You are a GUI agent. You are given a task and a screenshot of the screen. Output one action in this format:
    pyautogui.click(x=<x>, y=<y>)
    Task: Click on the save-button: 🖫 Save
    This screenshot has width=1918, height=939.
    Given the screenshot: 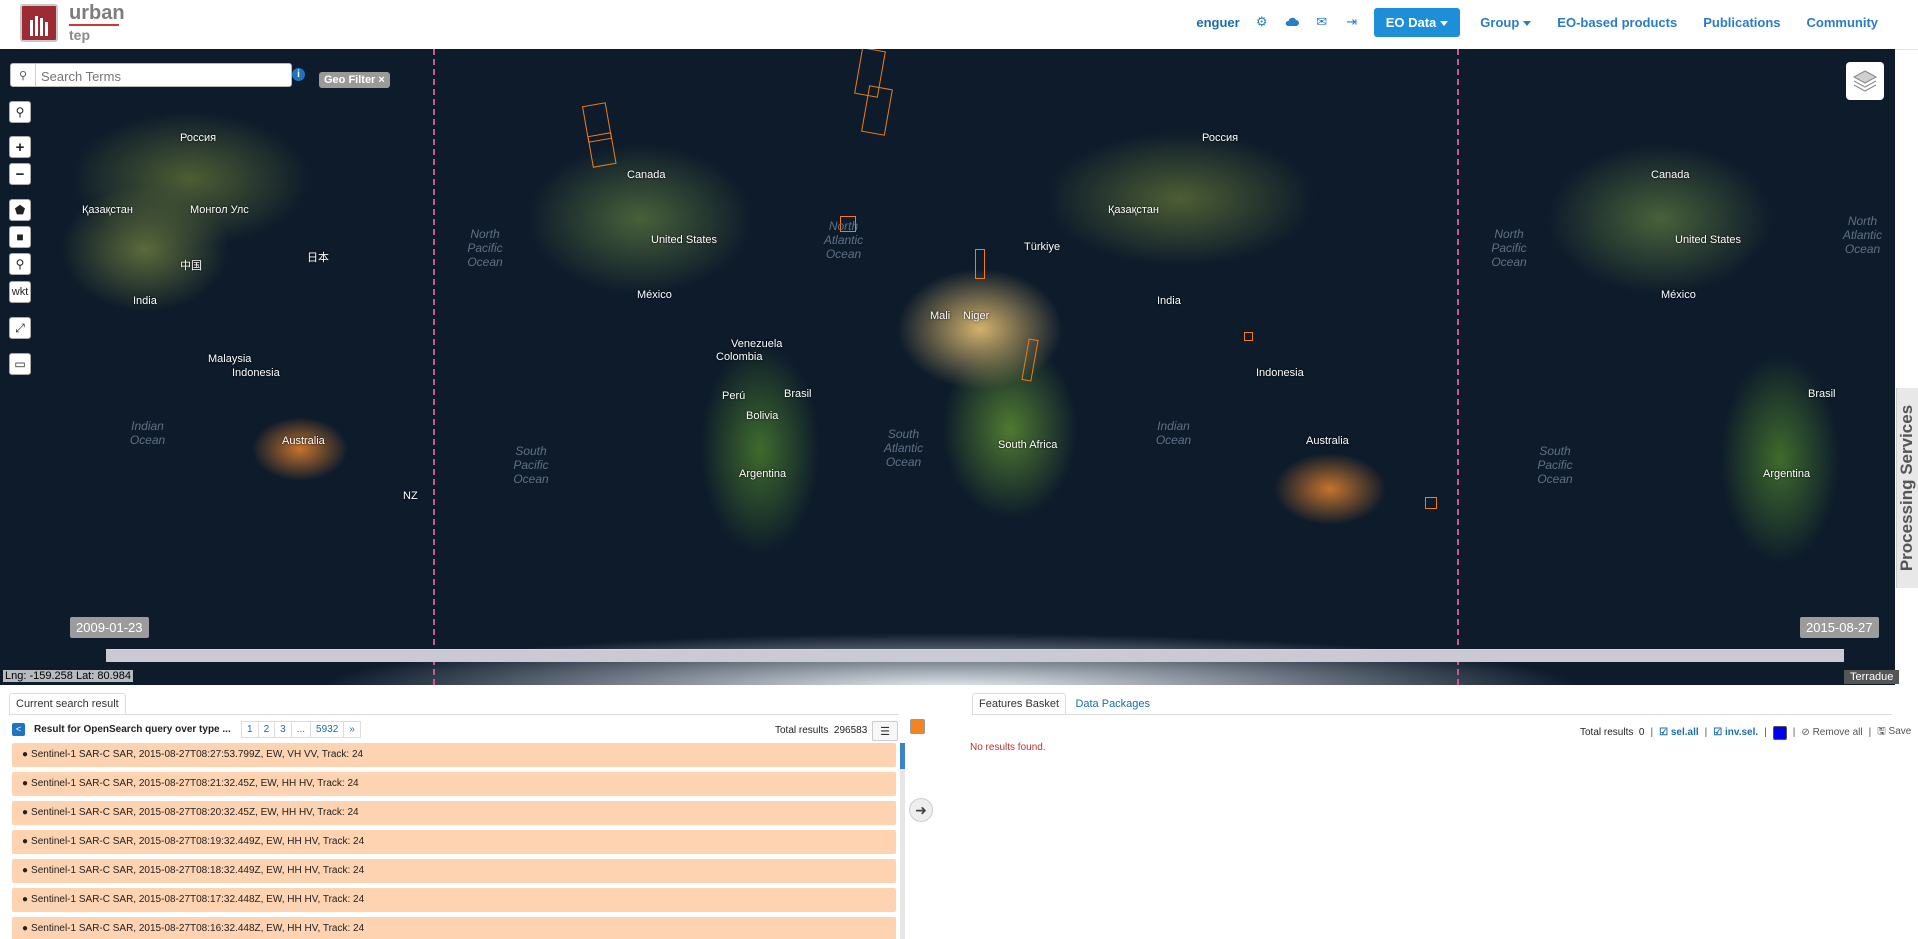 What is the action you would take?
    pyautogui.click(x=1894, y=732)
    